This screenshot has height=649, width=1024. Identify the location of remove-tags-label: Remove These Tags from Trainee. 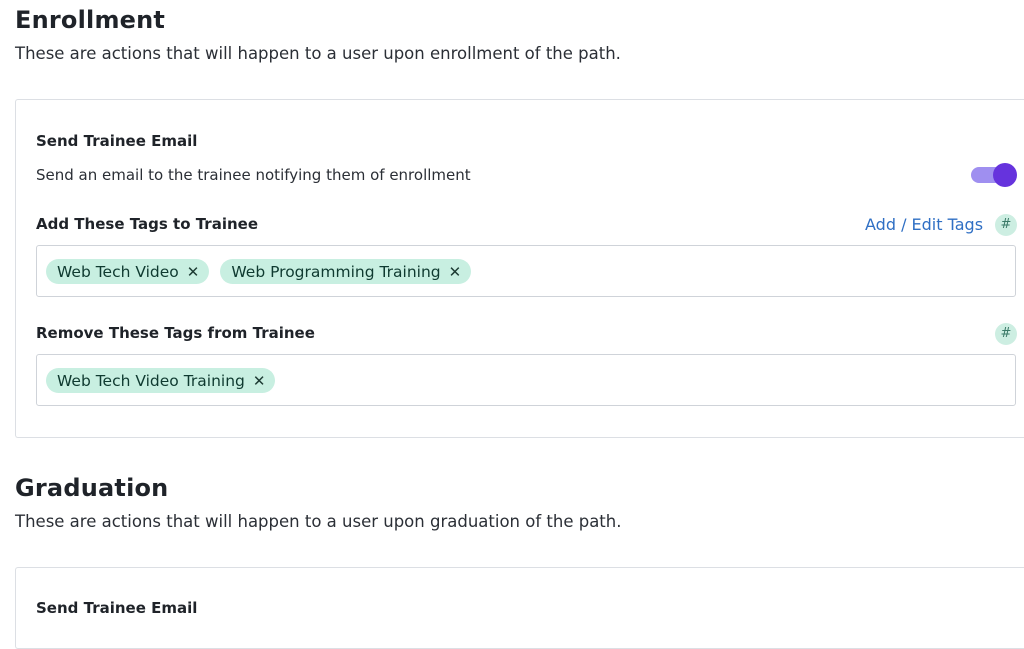
(175, 333).